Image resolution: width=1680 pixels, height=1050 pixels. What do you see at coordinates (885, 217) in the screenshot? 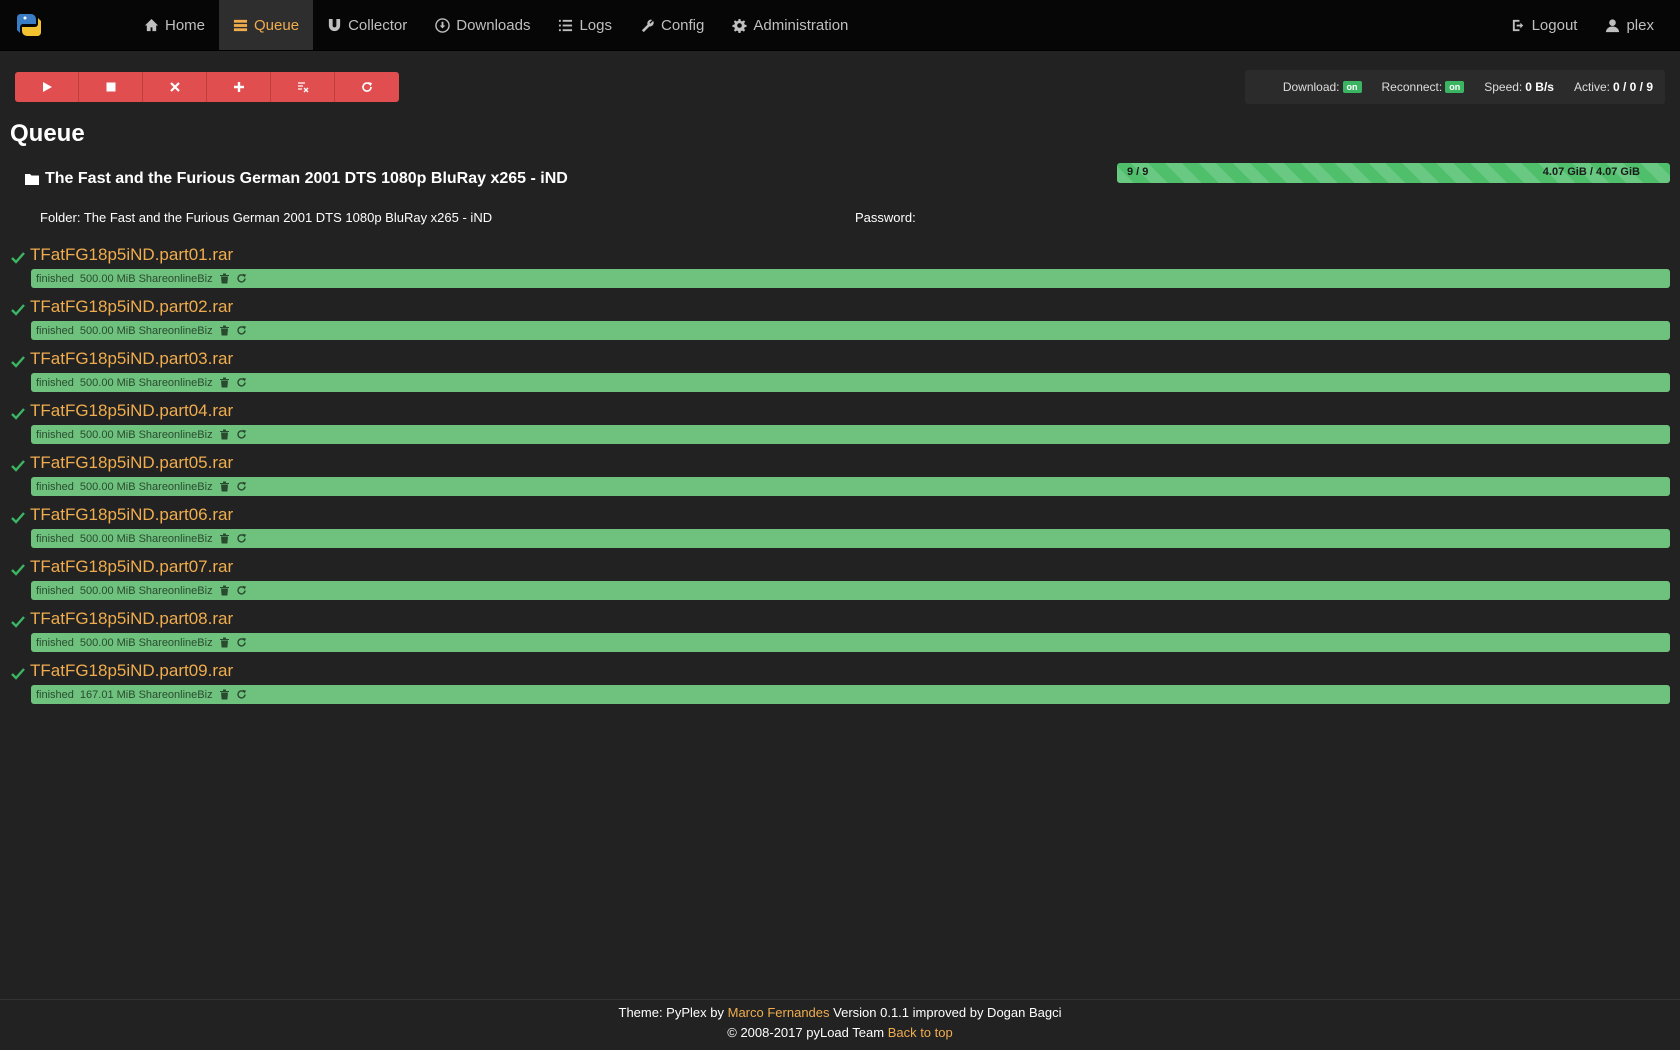
I see `package-password: Password:` at bounding box center [885, 217].